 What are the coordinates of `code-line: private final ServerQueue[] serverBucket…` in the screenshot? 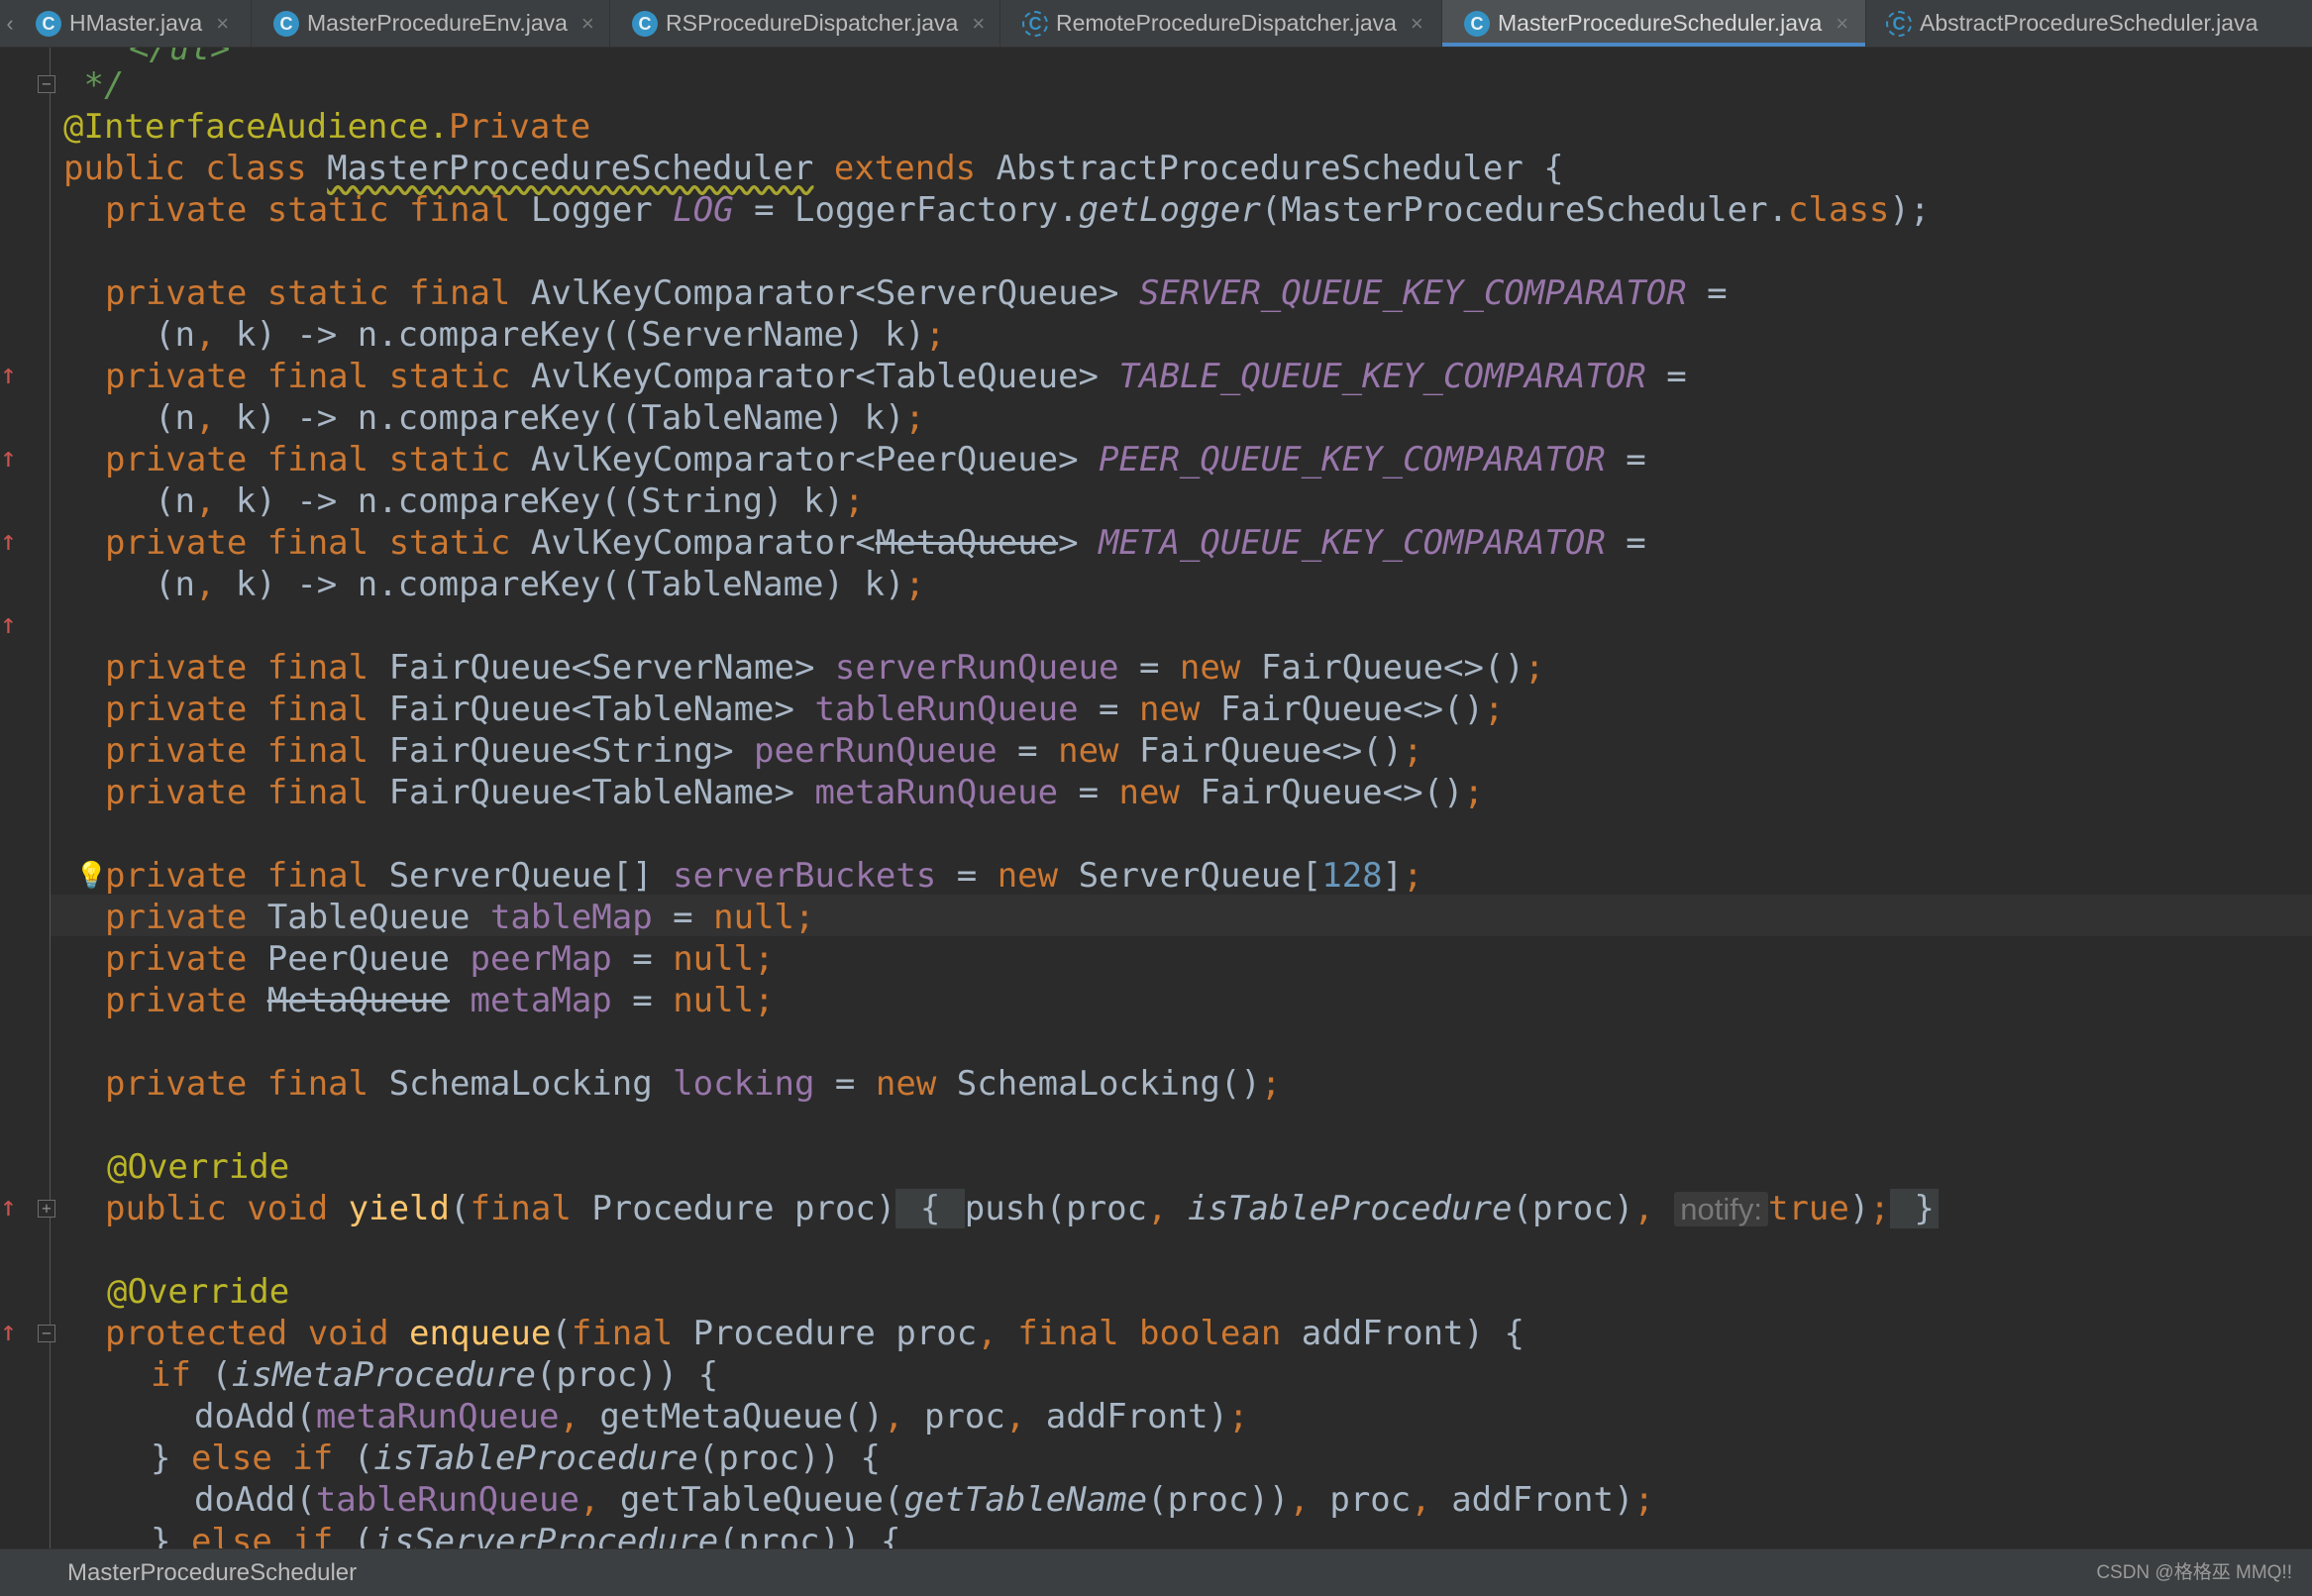 It's located at (764, 876).